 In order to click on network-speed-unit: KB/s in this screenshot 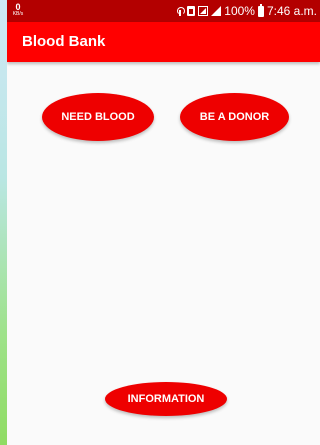, I will do `click(18, 14)`.